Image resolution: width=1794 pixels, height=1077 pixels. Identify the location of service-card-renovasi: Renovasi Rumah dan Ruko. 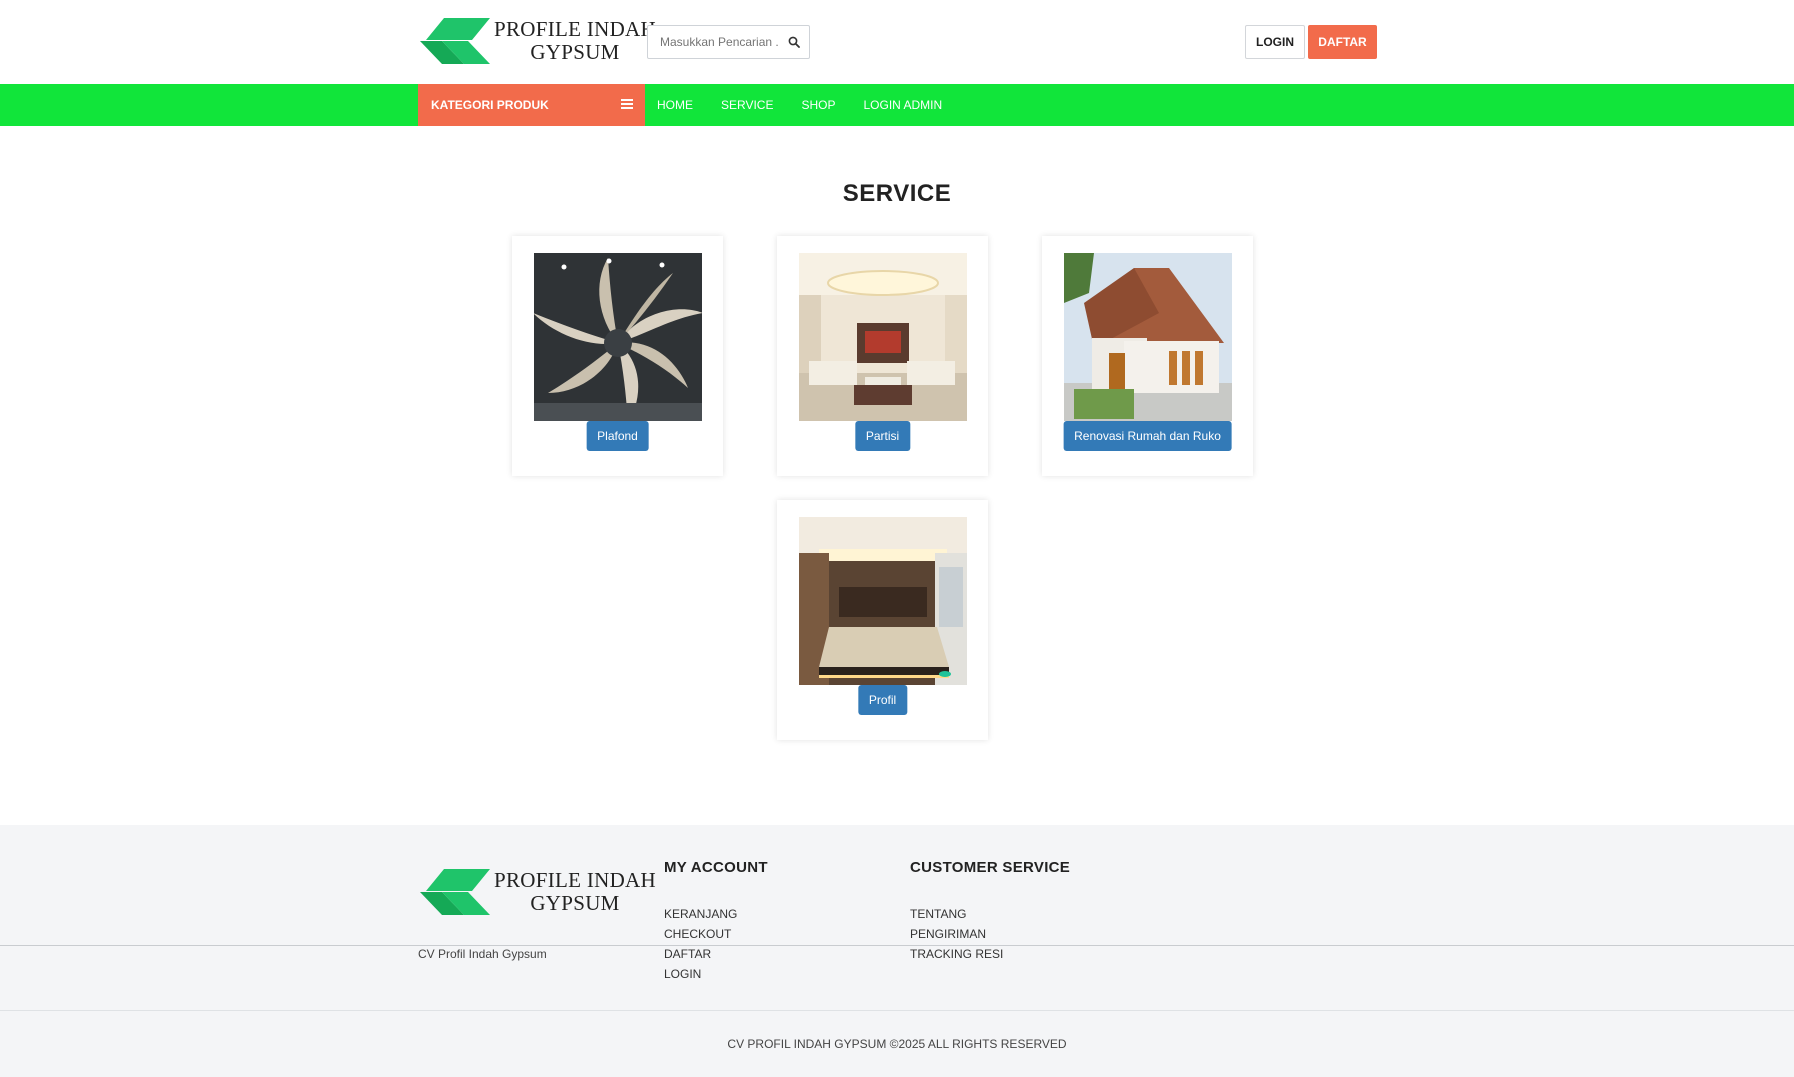
(1147, 356).